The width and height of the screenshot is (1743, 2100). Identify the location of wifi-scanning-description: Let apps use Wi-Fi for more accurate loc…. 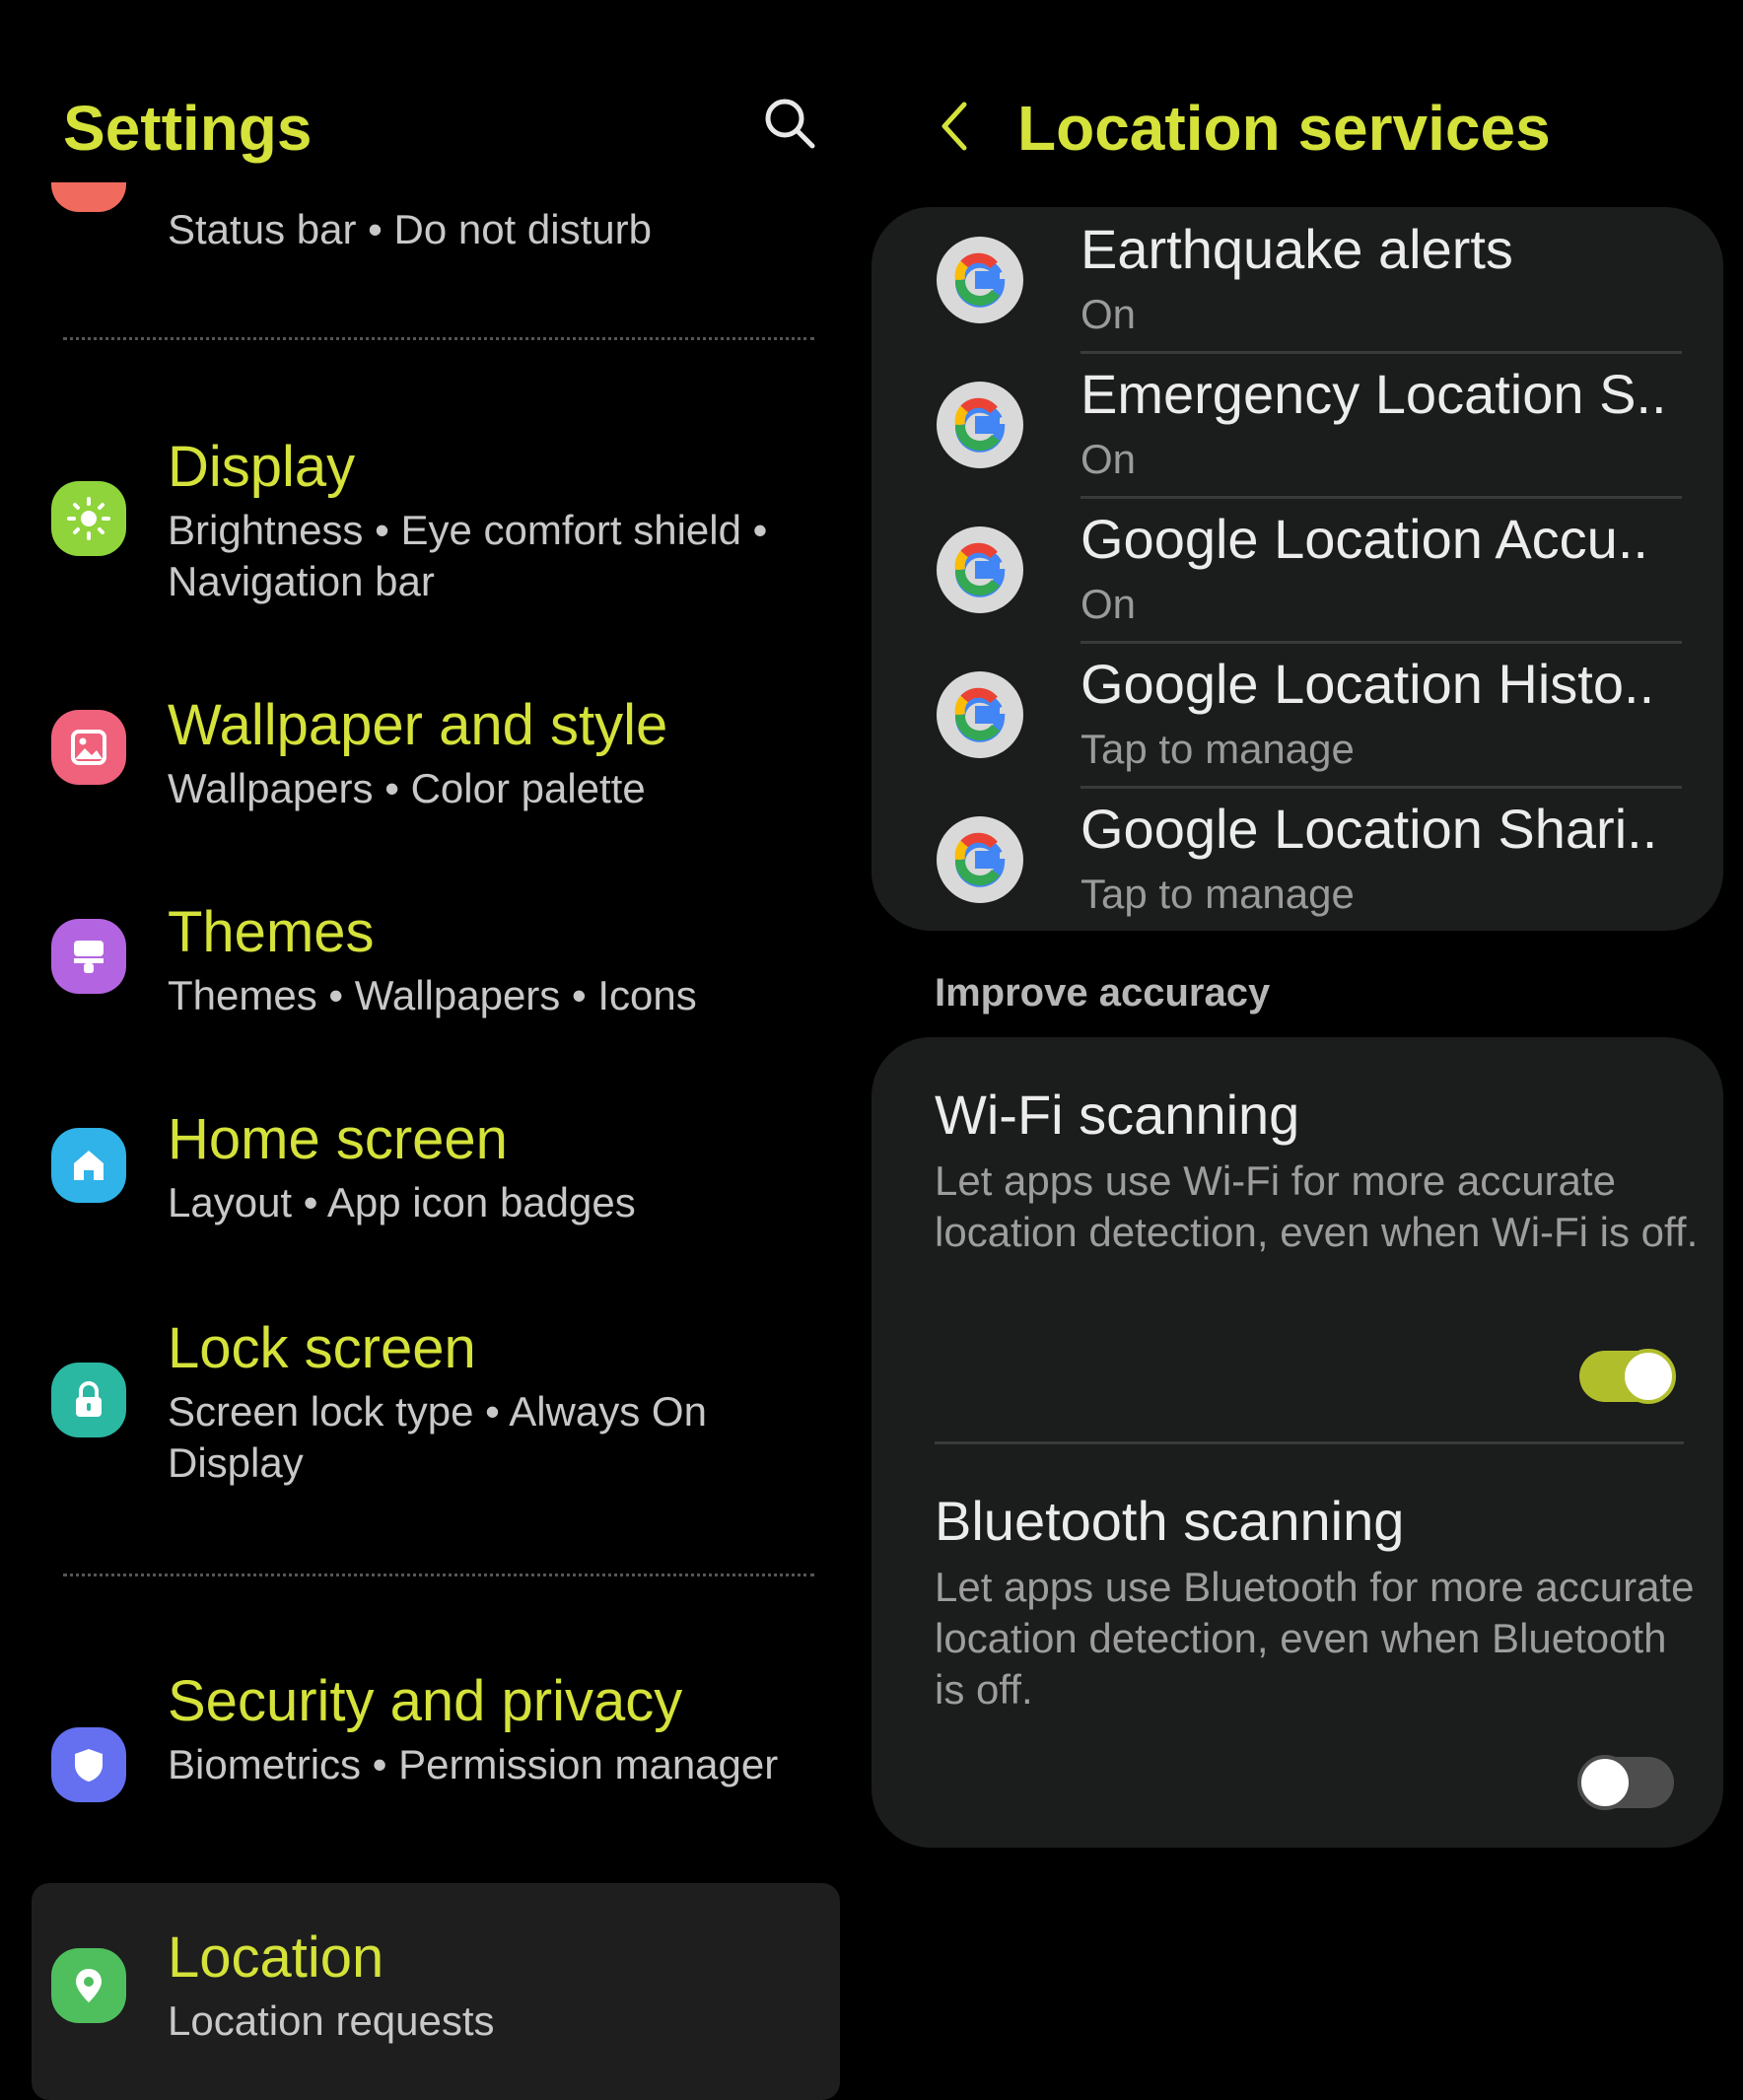
(1317, 1206).